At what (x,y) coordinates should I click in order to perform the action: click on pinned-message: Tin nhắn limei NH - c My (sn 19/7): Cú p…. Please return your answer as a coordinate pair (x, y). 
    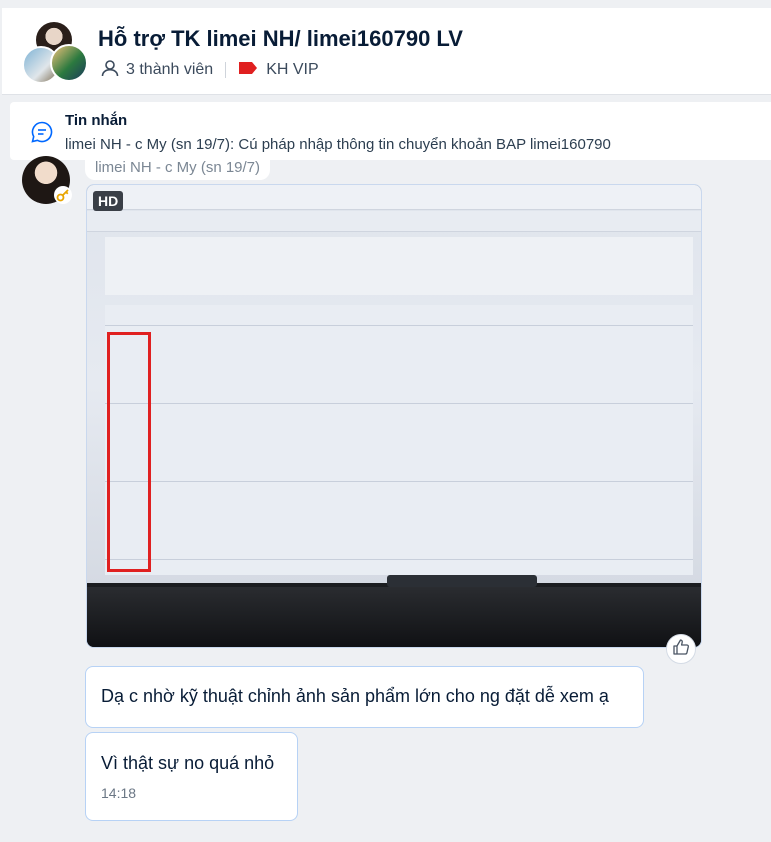
    Looking at the image, I should click on (390, 131).